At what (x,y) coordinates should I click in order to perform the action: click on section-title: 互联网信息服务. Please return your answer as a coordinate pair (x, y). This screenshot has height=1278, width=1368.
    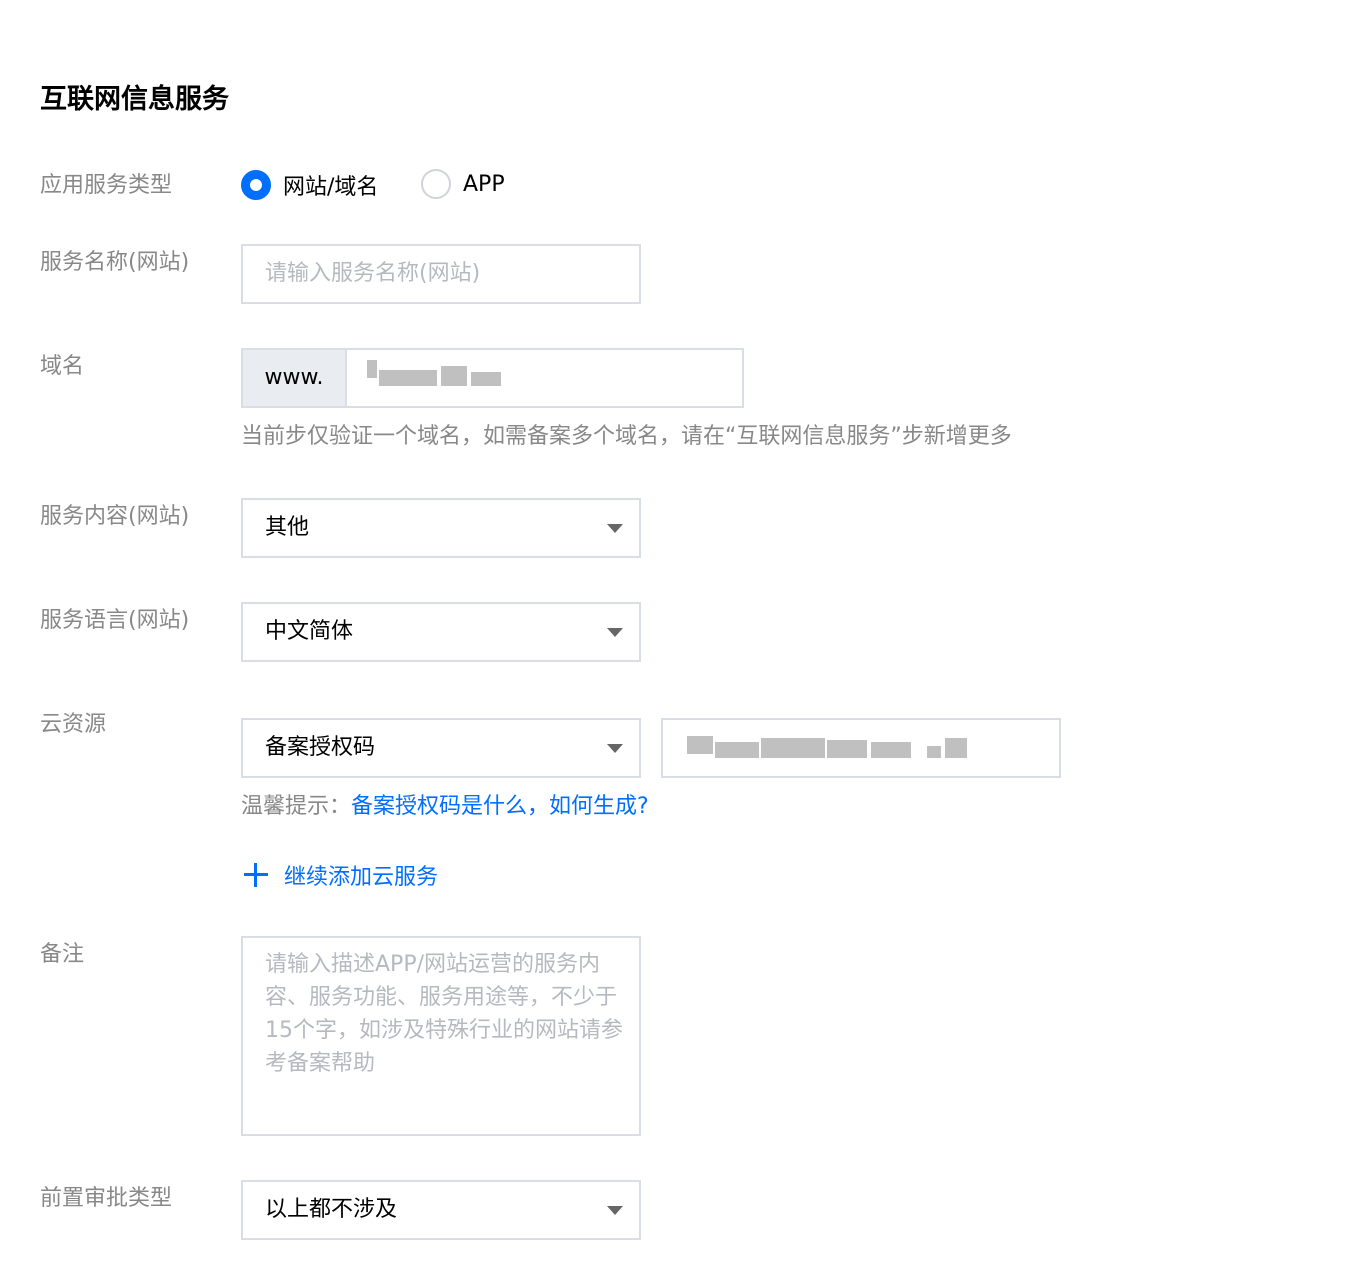
    Looking at the image, I should click on (134, 99).